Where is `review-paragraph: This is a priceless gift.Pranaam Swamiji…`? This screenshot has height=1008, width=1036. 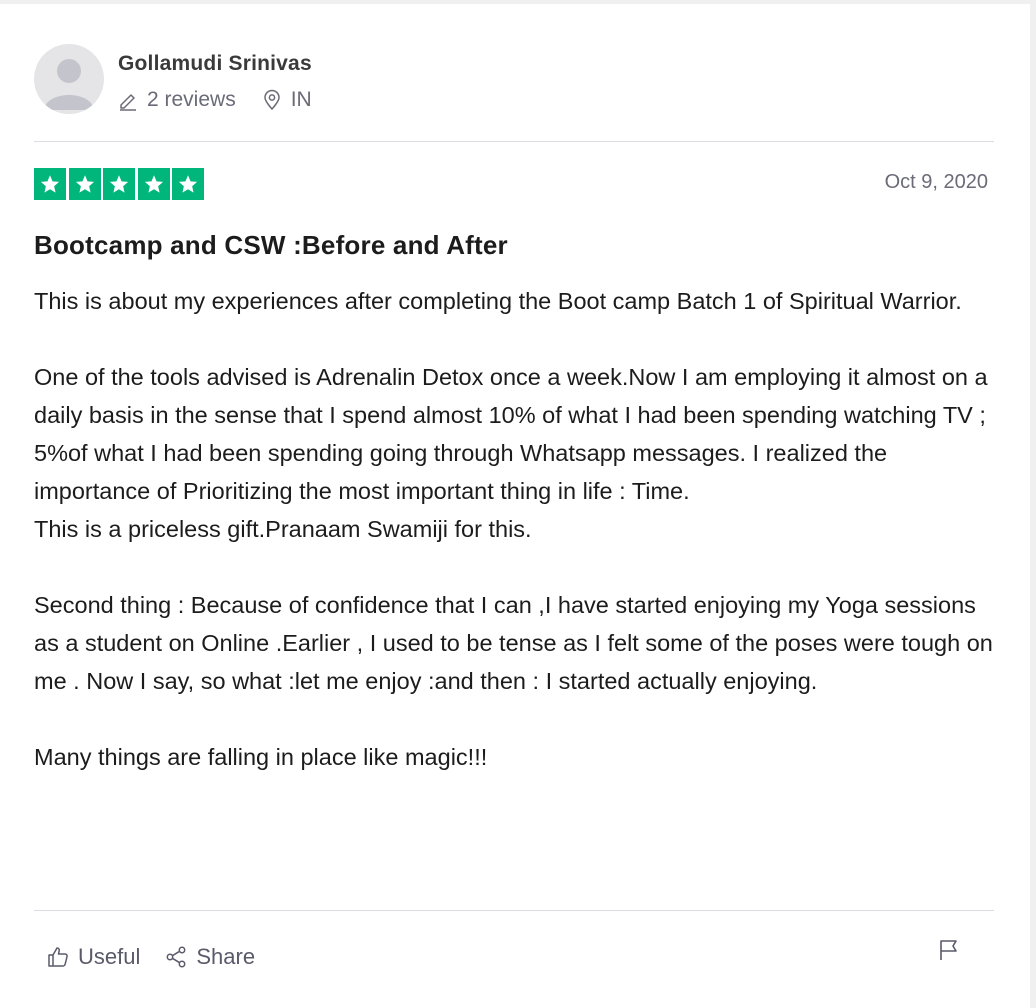 review-paragraph: This is a priceless gift.Pranaam Swamiji… is located at coordinates (283, 529).